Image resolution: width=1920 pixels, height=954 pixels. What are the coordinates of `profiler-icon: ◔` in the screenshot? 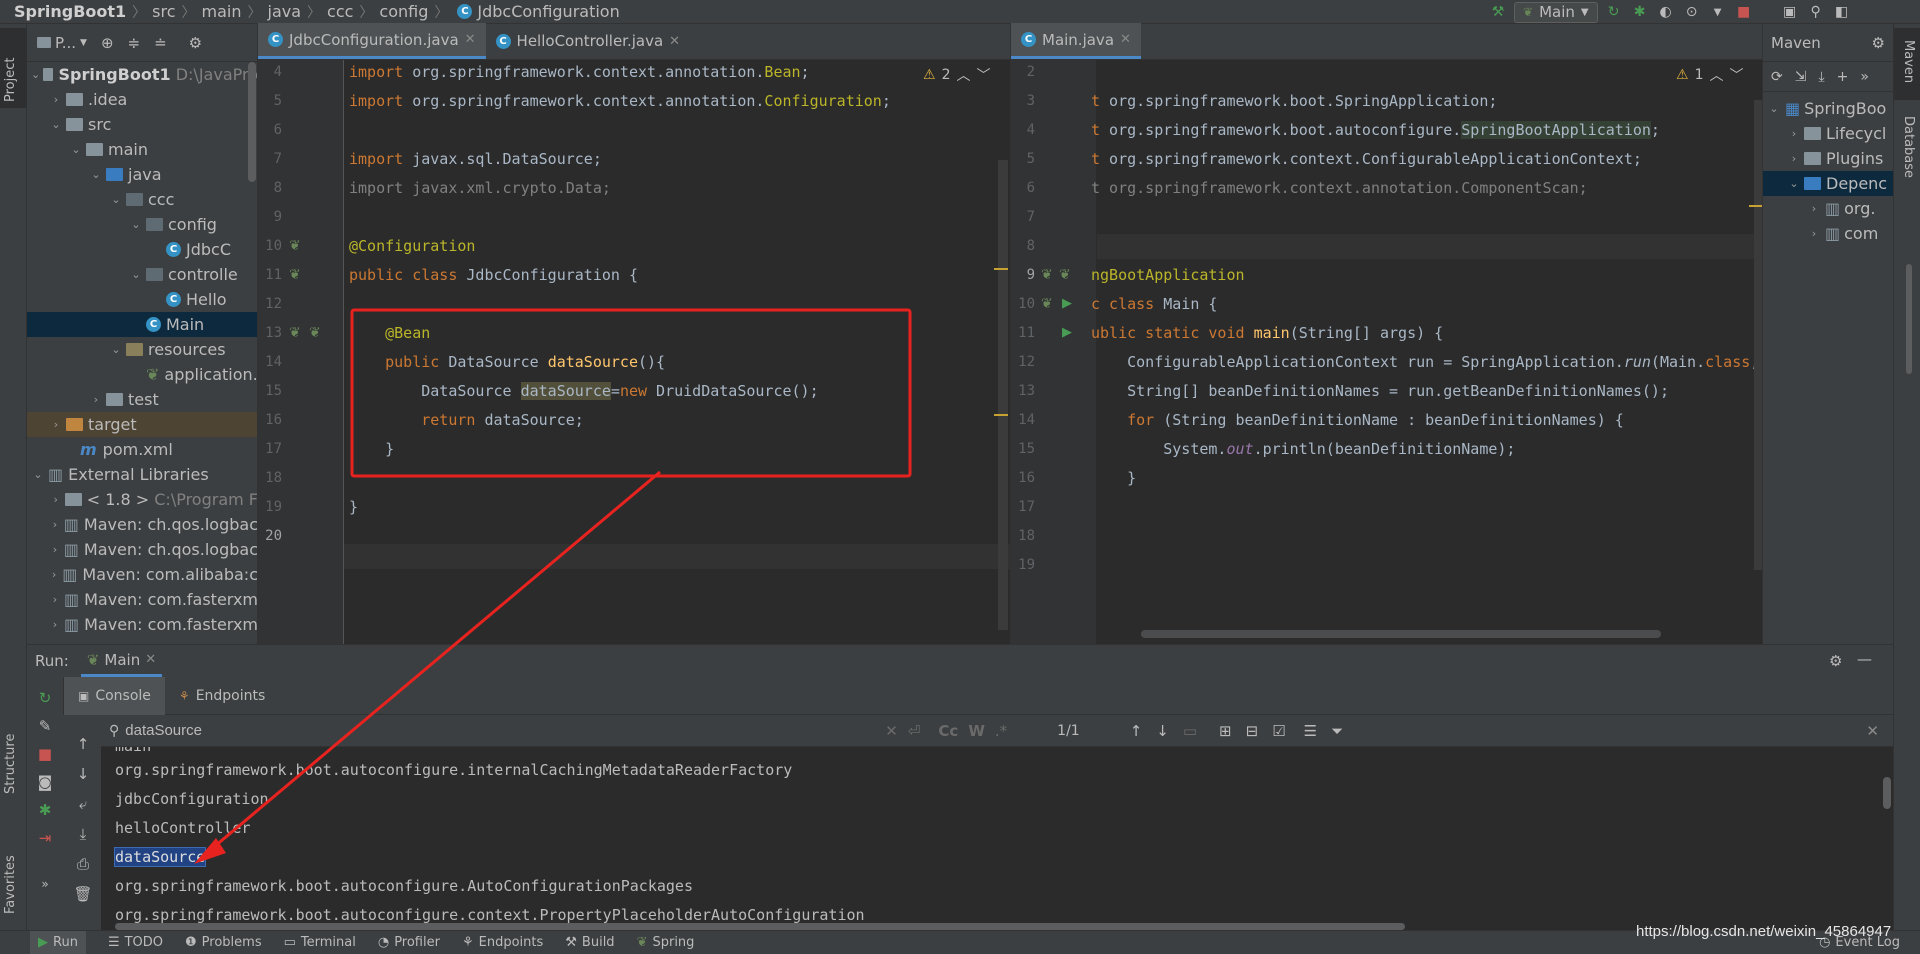 It's located at (383, 942).